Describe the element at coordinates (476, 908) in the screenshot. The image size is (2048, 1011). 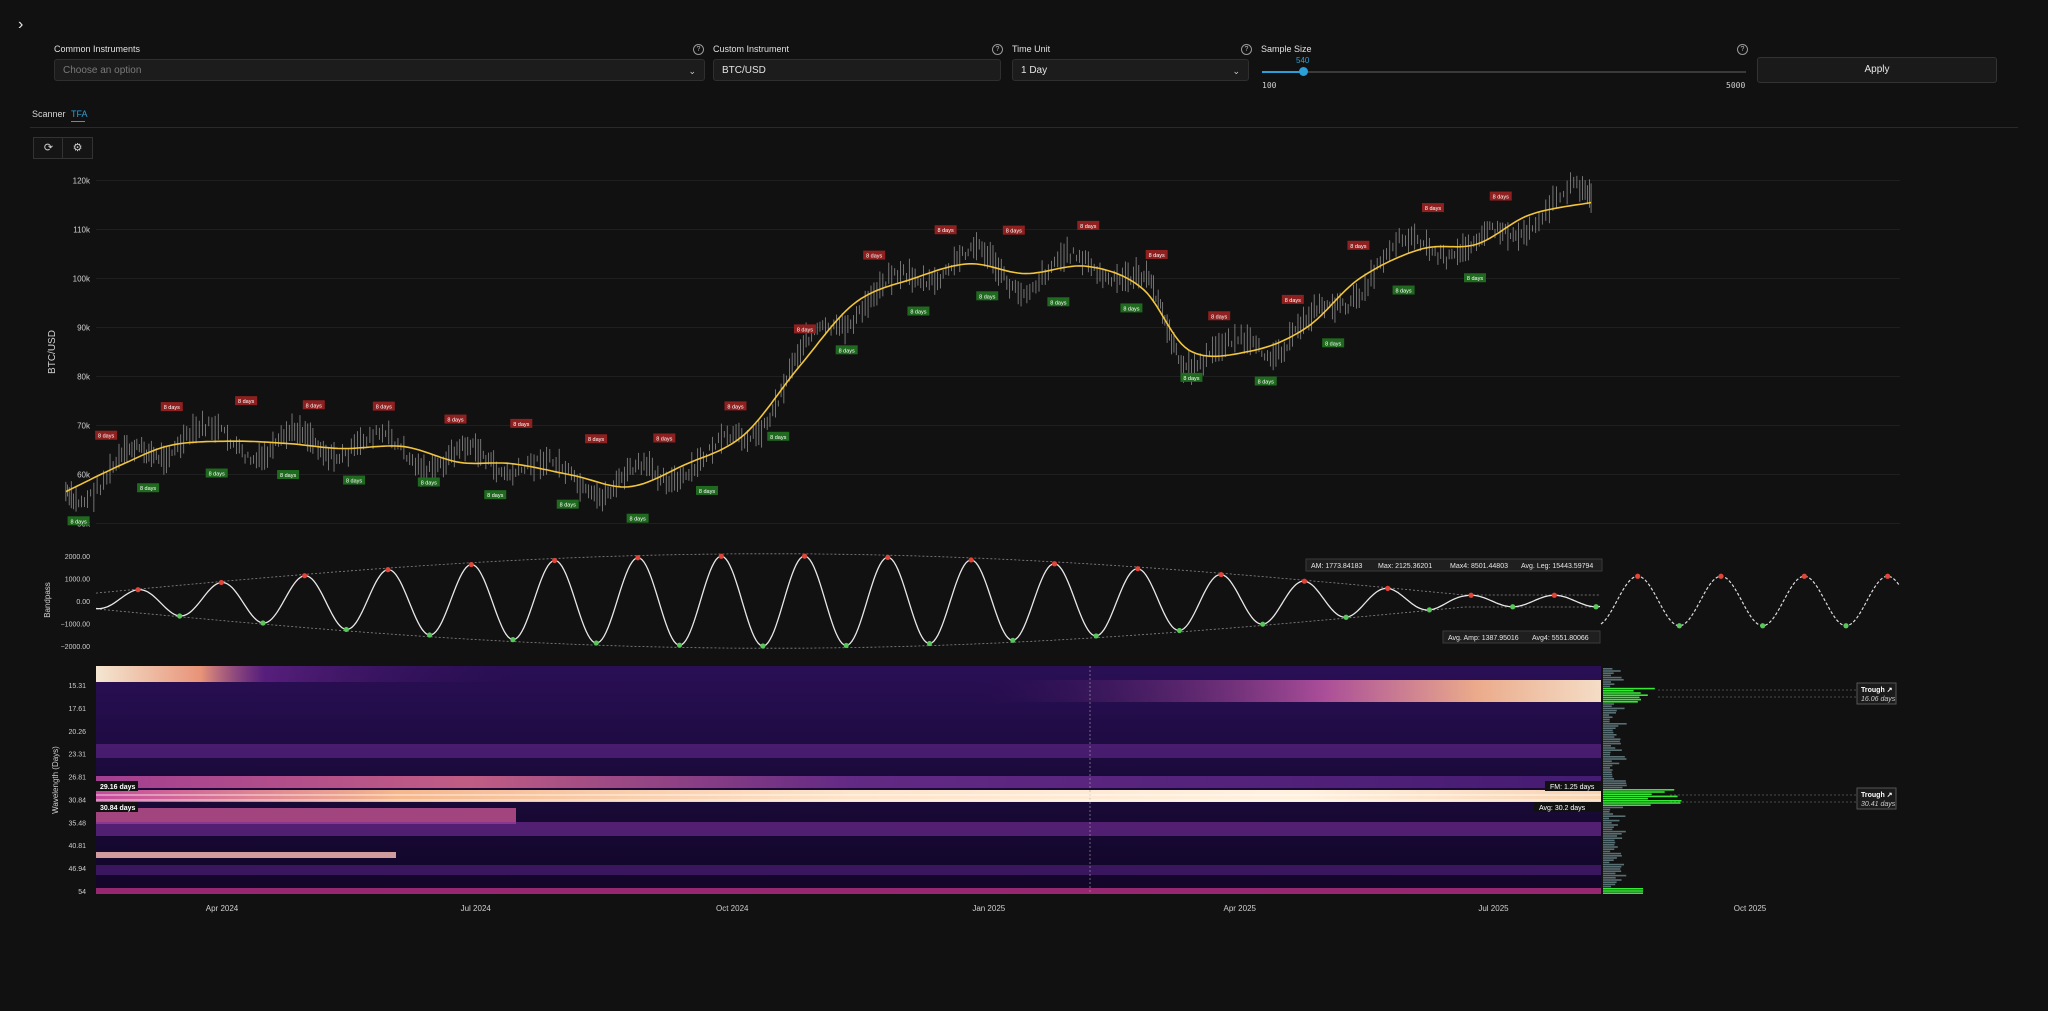
I see `time-tick-label: Jul 2024` at that location.